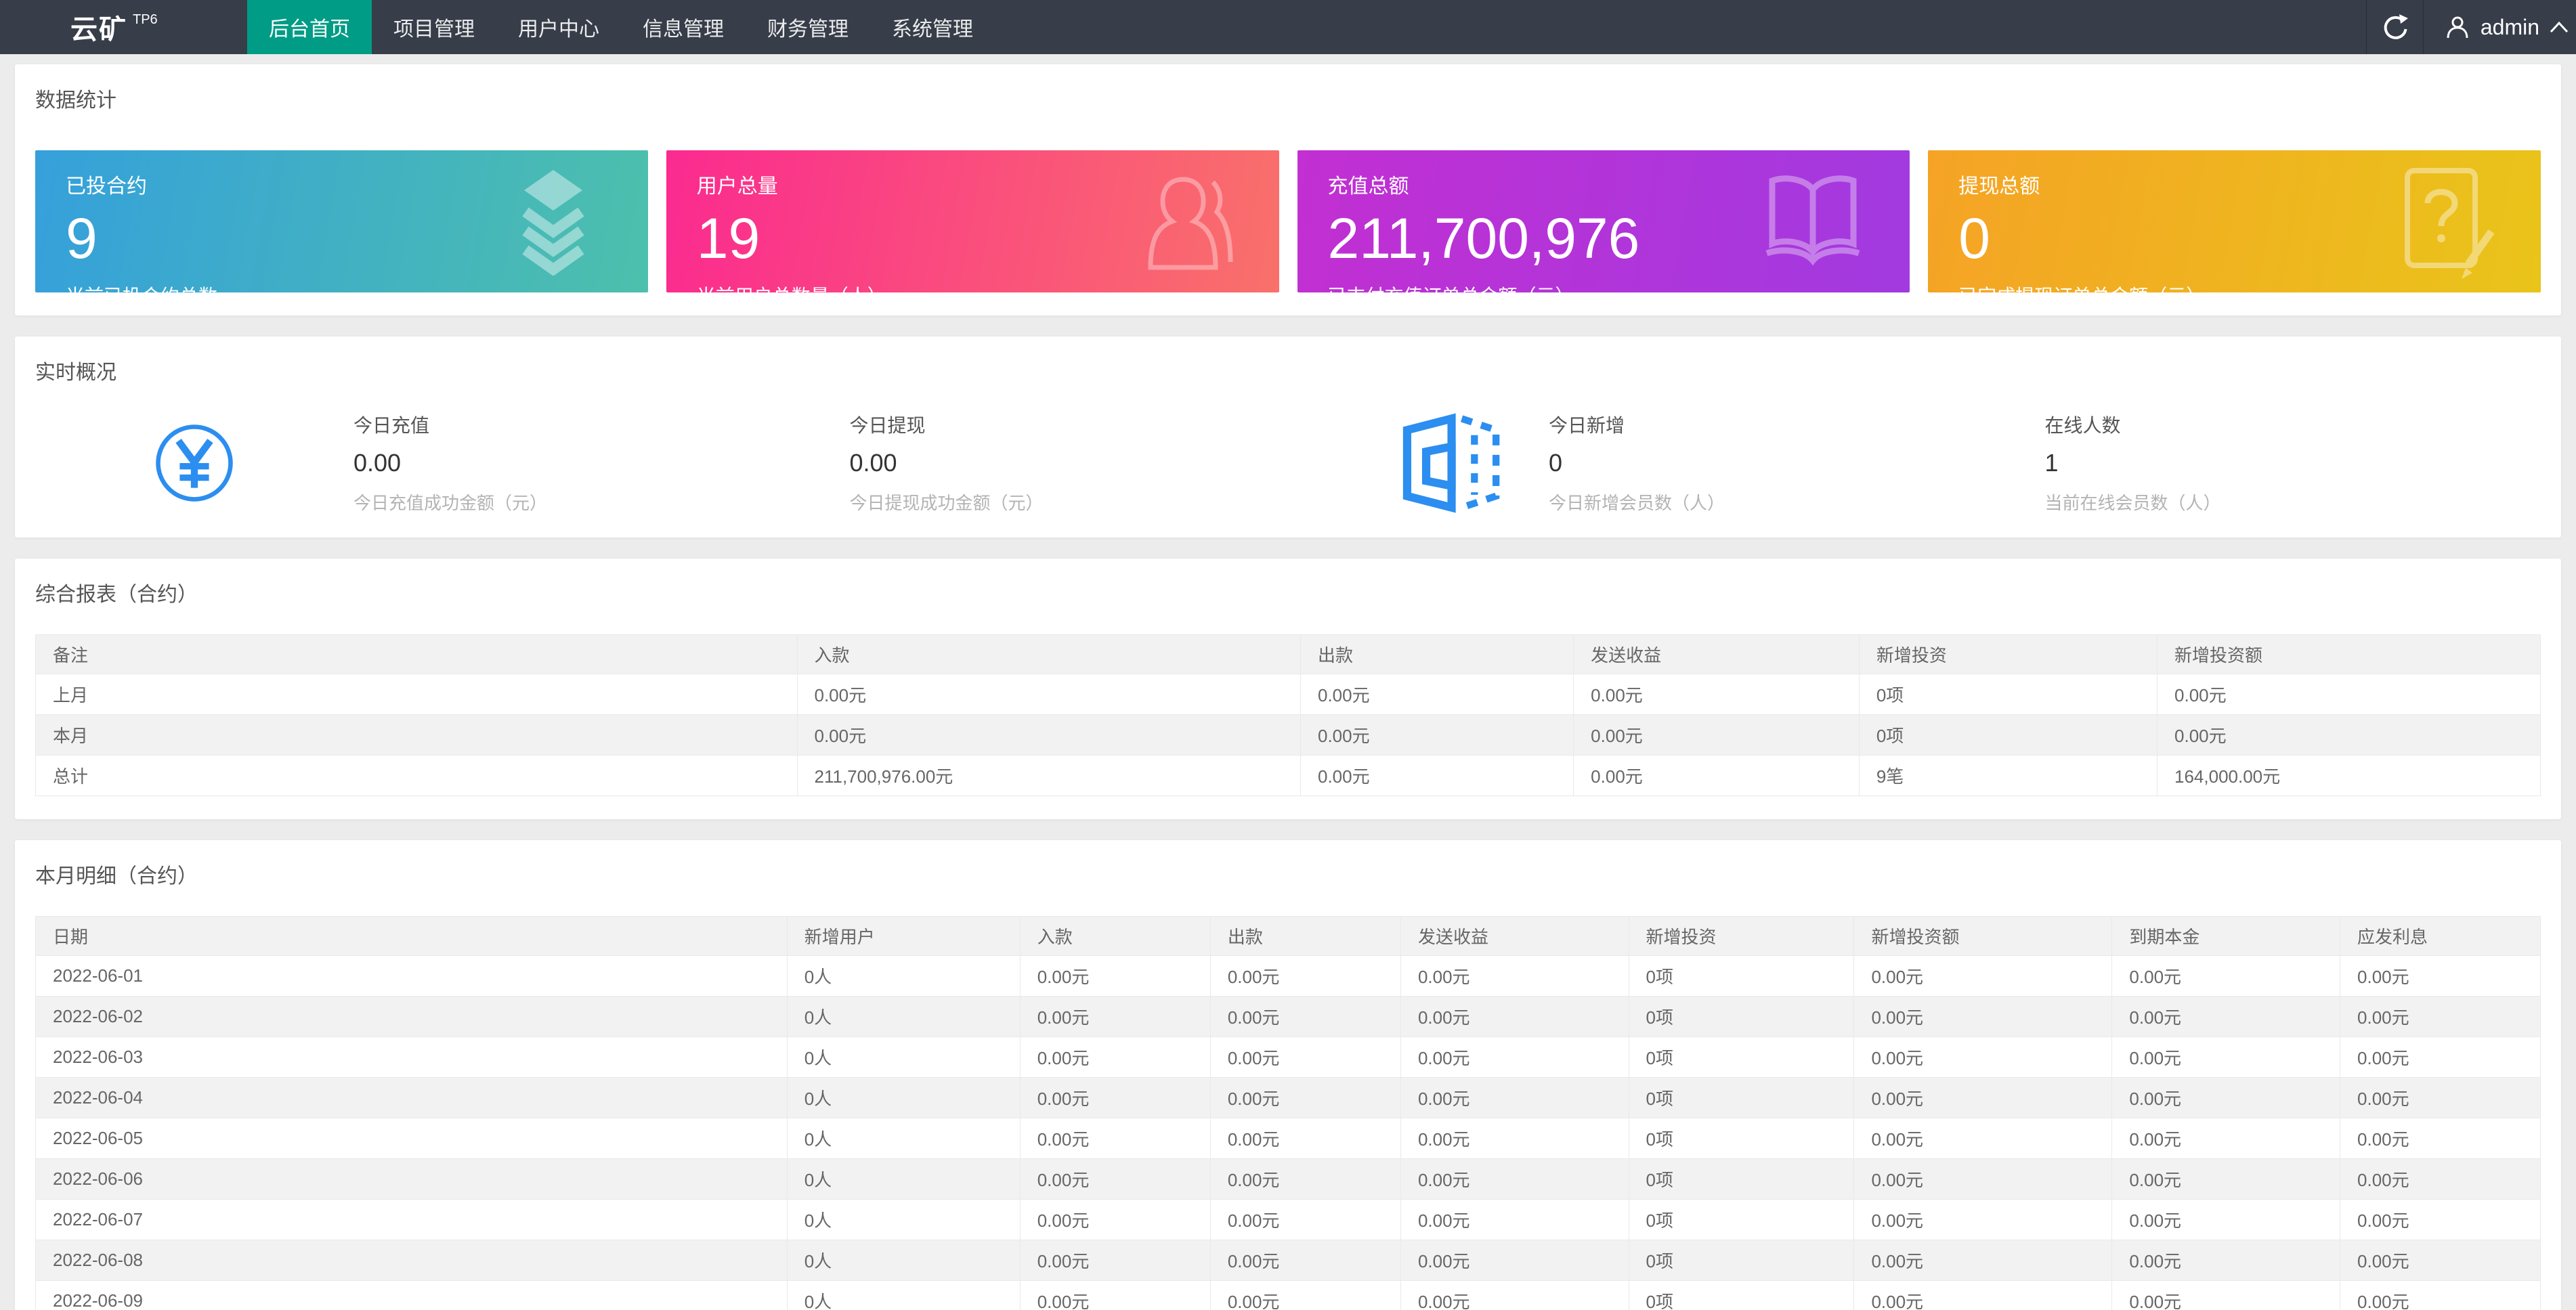 The image size is (2576, 1310). Describe the element at coordinates (1048, 776) in the screenshot. I see `table-cell: 211,700,976.00元` at that location.